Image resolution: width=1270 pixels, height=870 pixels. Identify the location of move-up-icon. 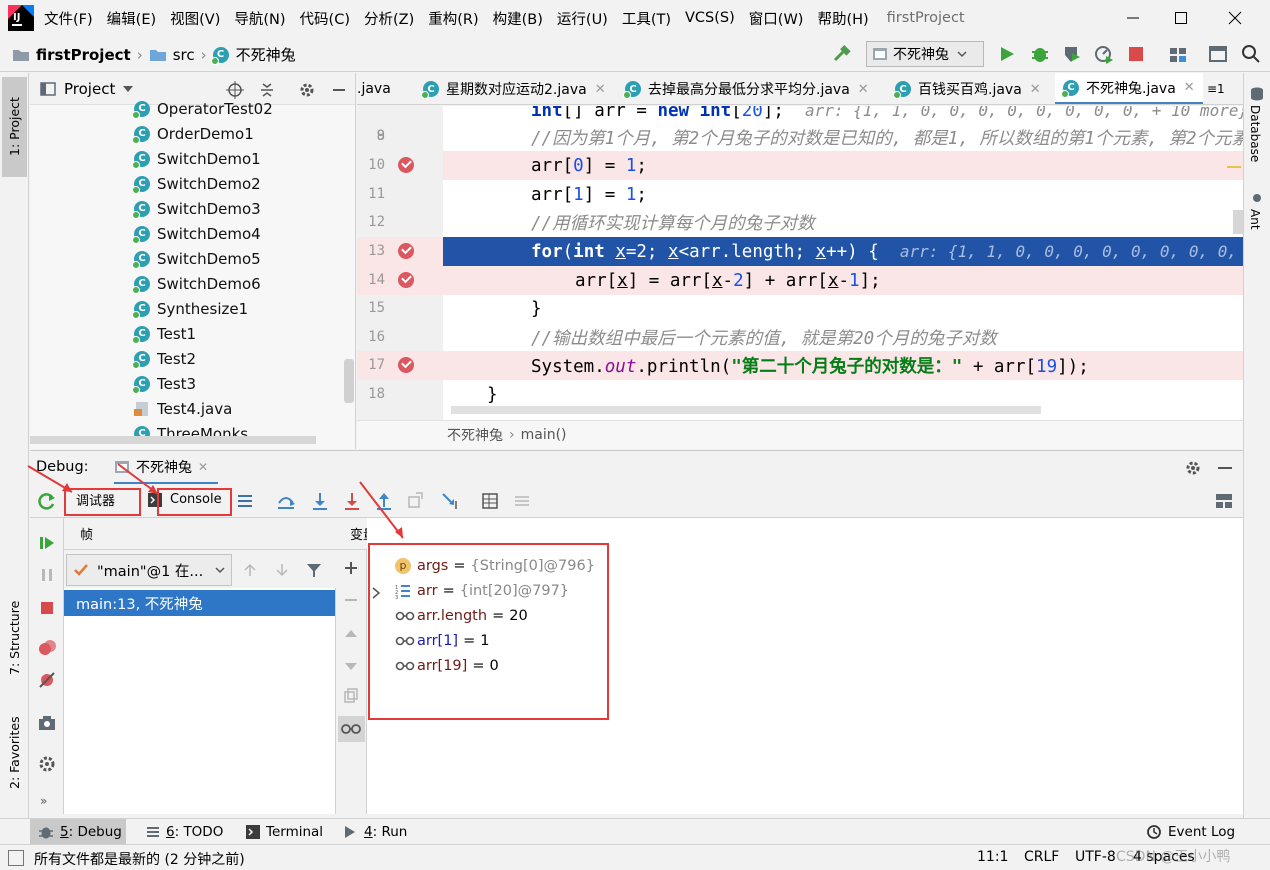
(351, 634).